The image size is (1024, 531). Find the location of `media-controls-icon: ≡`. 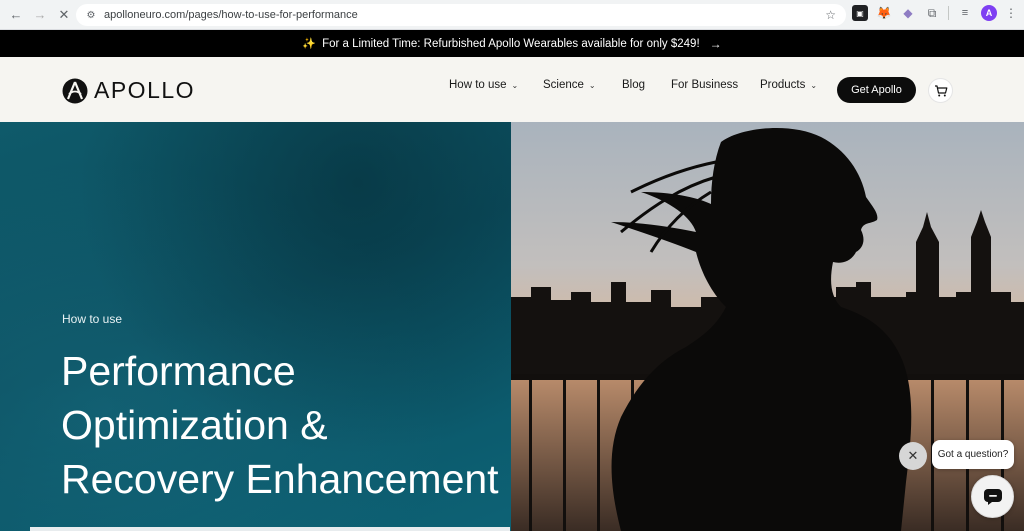

media-controls-icon: ≡ is located at coordinates (965, 13).